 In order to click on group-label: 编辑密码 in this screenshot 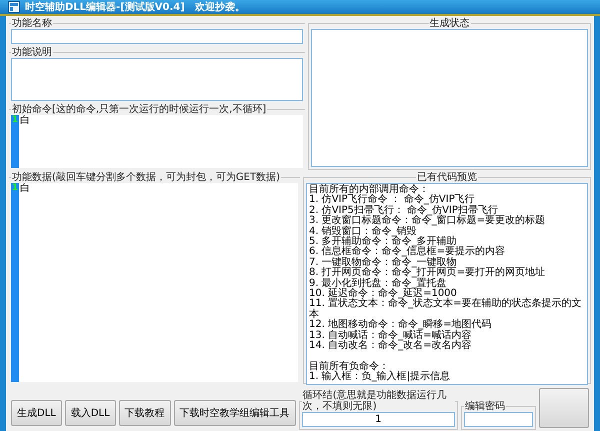, I will do `click(485, 406)`.